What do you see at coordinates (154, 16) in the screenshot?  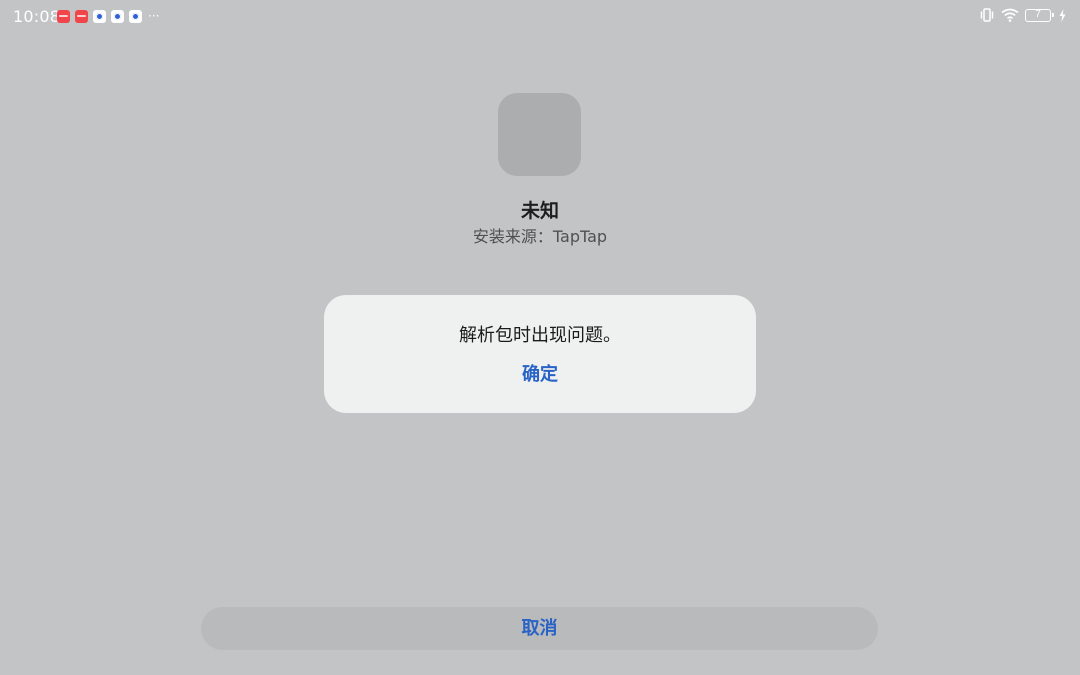 I see `more-notifications-icon: ···` at bounding box center [154, 16].